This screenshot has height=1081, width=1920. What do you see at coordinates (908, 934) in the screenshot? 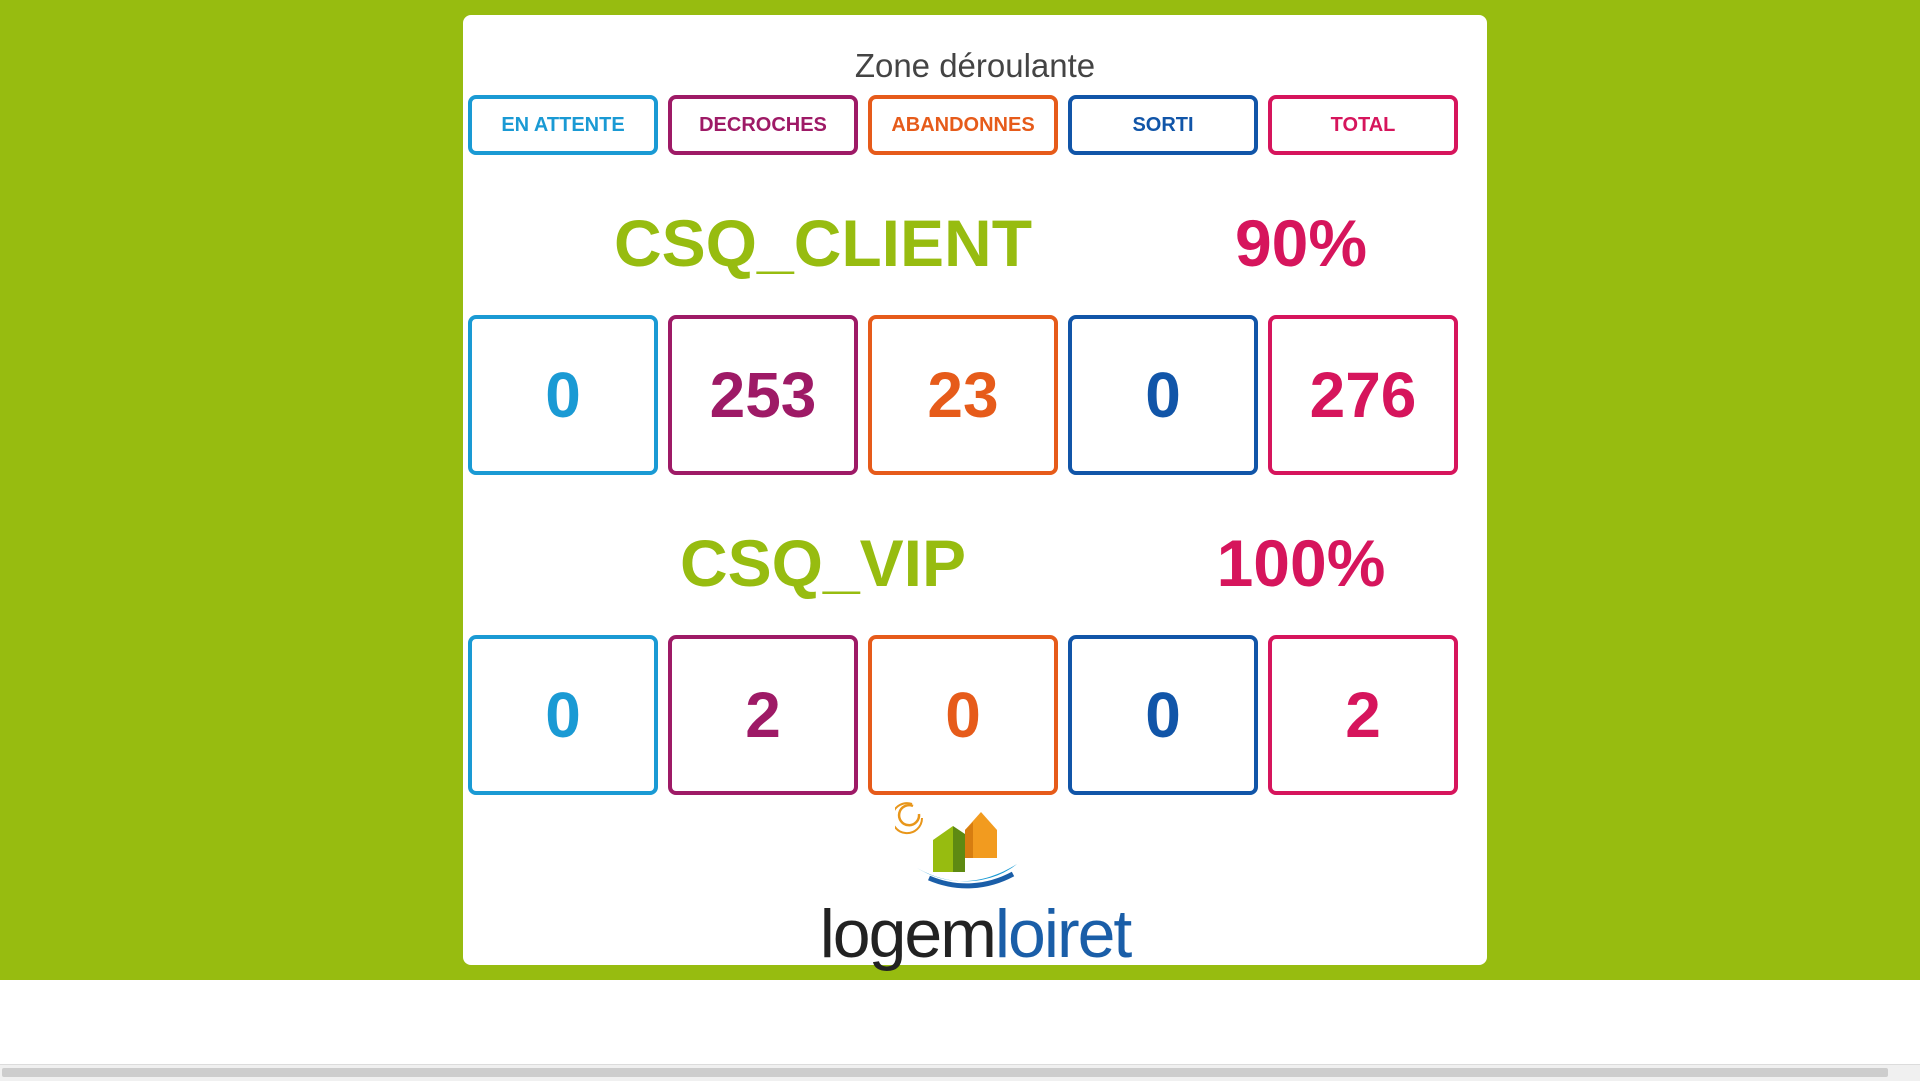
I see `logo-text-logem: logem` at bounding box center [908, 934].